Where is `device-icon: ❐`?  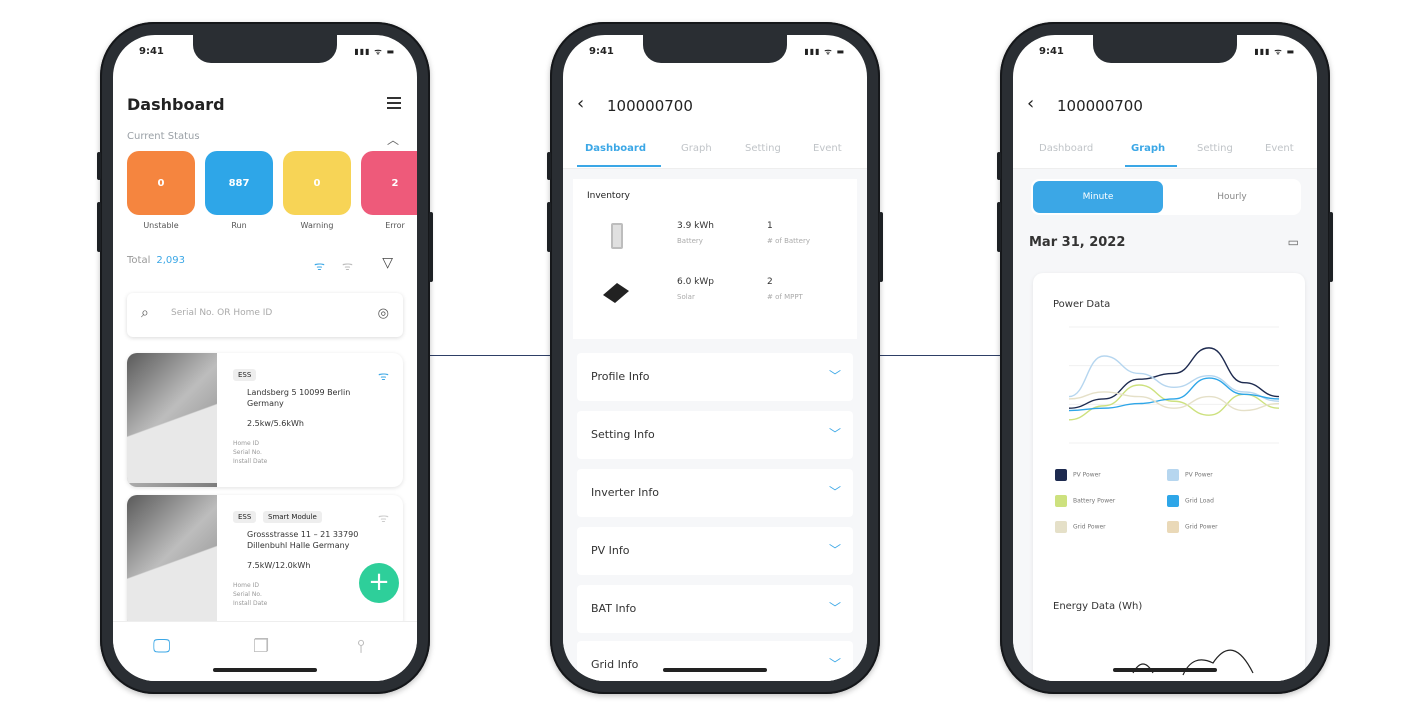 device-icon: ❐ is located at coordinates (261, 646).